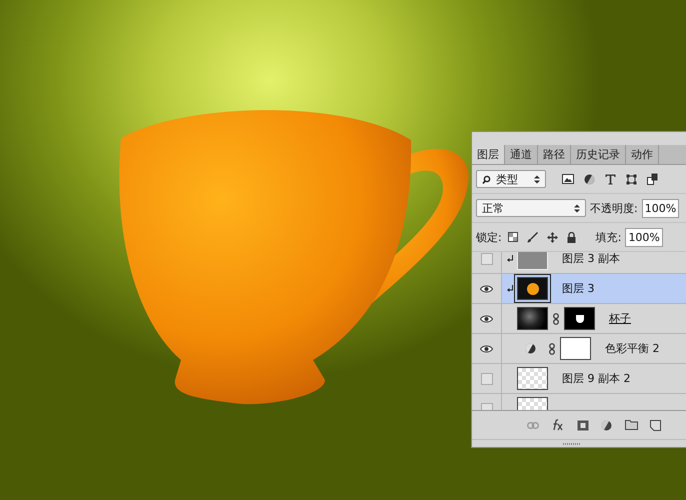  Describe the element at coordinates (610, 179) in the screenshot. I see `text-icon` at that location.